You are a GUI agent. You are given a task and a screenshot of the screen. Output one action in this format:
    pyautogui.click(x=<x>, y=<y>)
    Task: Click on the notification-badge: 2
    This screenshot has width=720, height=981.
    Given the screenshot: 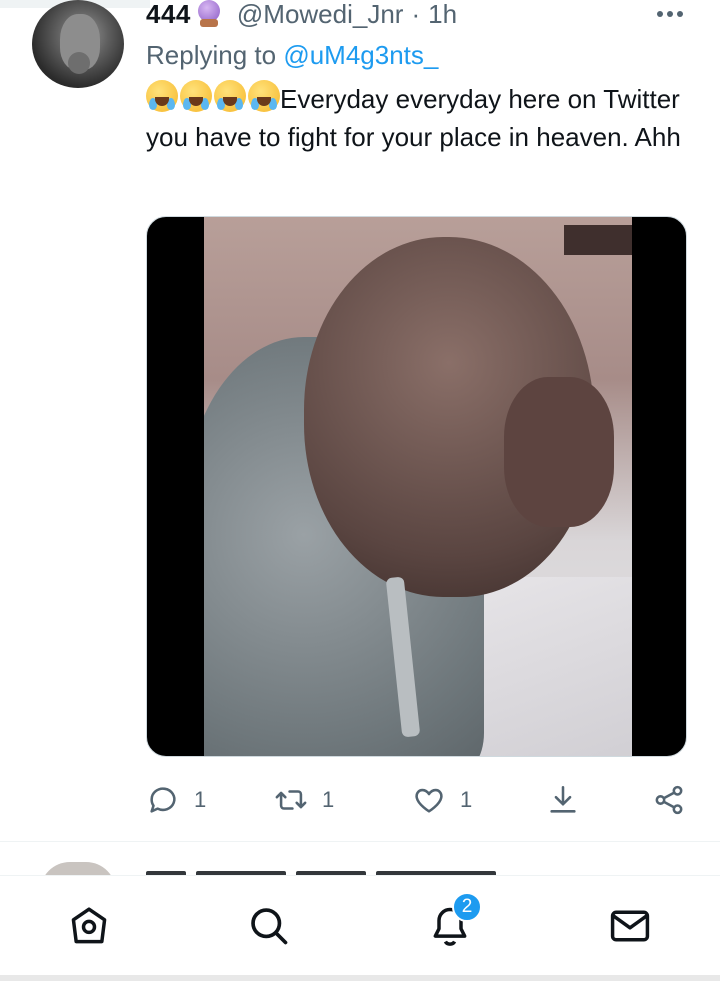 What is the action you would take?
    pyautogui.click(x=467, y=907)
    